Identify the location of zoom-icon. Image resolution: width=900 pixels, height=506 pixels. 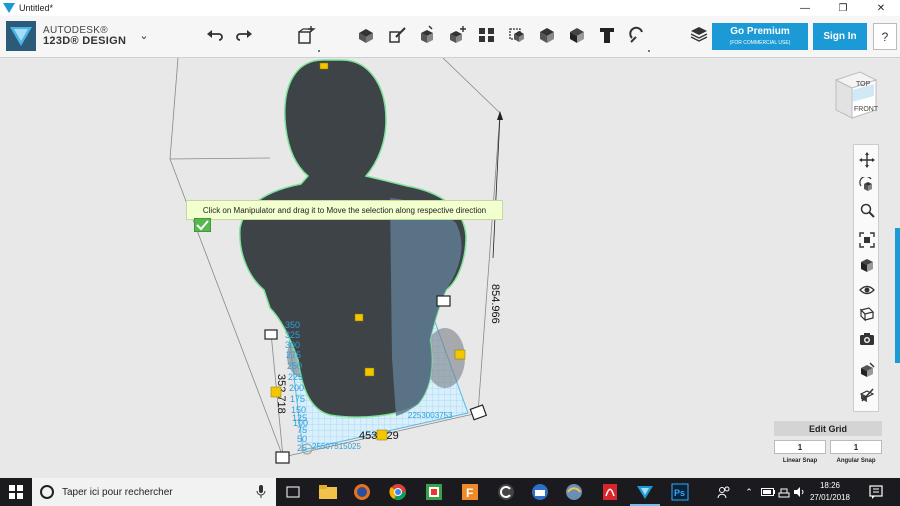
(867, 210).